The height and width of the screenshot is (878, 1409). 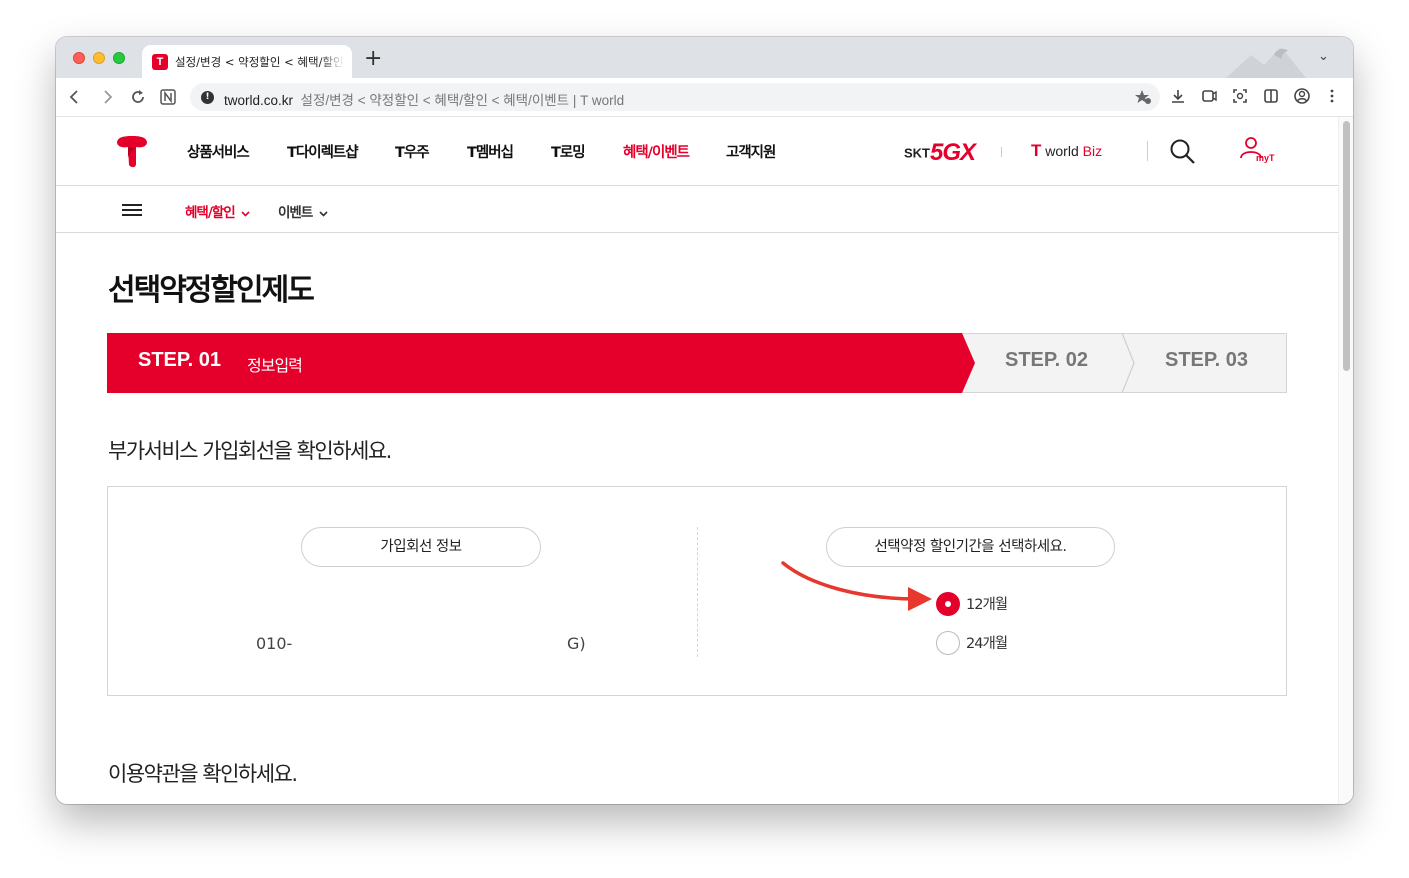 I want to click on step-indicator: STEP. 01 정보입력 STEP. 02 STEP. 03, so click(x=697, y=363).